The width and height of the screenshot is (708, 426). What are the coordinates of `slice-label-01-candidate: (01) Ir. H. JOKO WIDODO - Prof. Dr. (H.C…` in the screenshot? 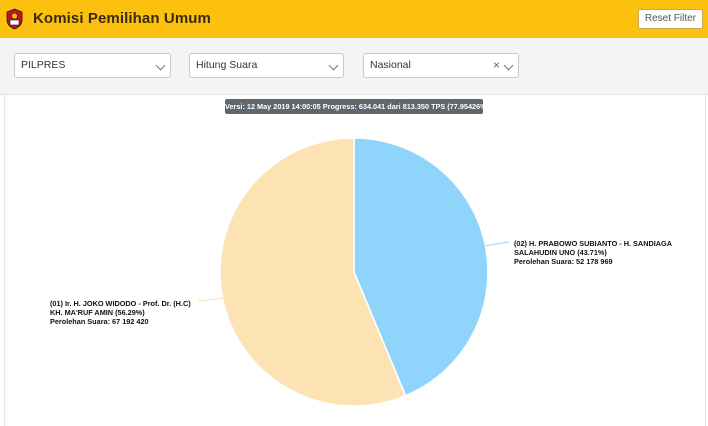 It's located at (120, 303).